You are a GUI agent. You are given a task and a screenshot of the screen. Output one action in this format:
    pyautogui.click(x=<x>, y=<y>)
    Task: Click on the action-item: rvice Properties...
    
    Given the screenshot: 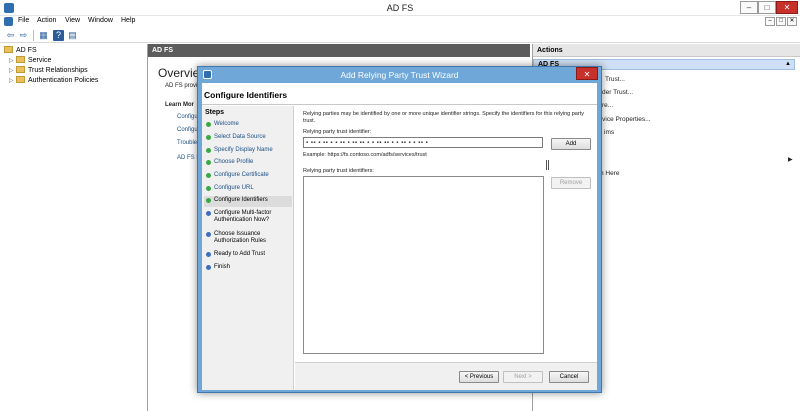 What is the action you would take?
    pyautogui.click(x=625, y=119)
    